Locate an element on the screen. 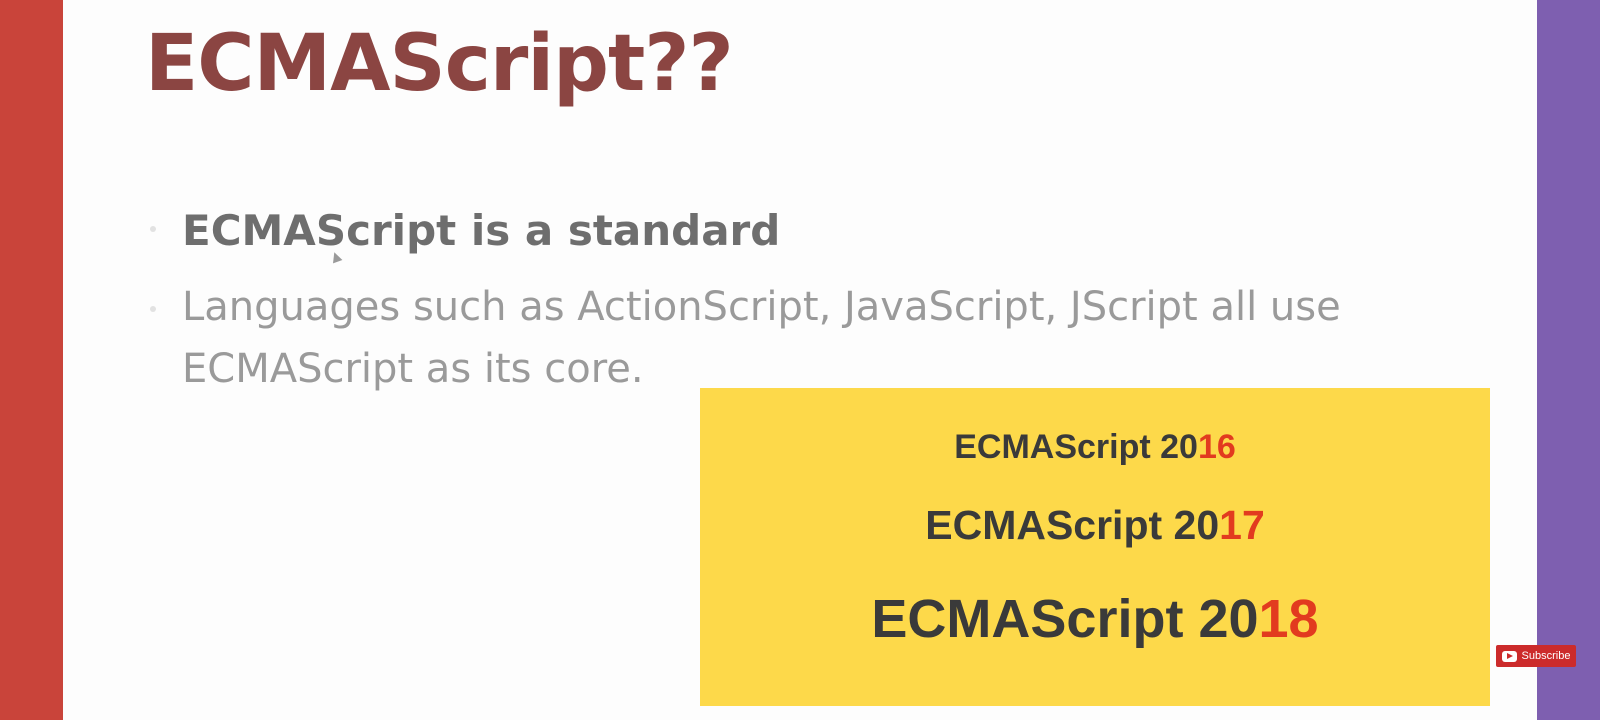 The image size is (1600, 720). version-label: ECMAScript 2016 is located at coordinates (1095, 447).